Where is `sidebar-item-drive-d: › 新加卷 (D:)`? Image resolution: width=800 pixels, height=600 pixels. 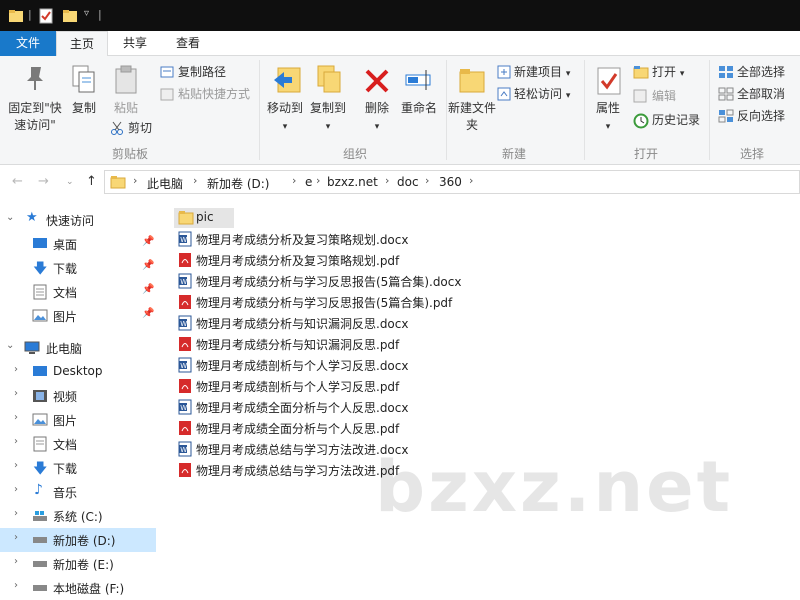 sidebar-item-drive-d: › 新加卷 (D:) is located at coordinates (78, 540).